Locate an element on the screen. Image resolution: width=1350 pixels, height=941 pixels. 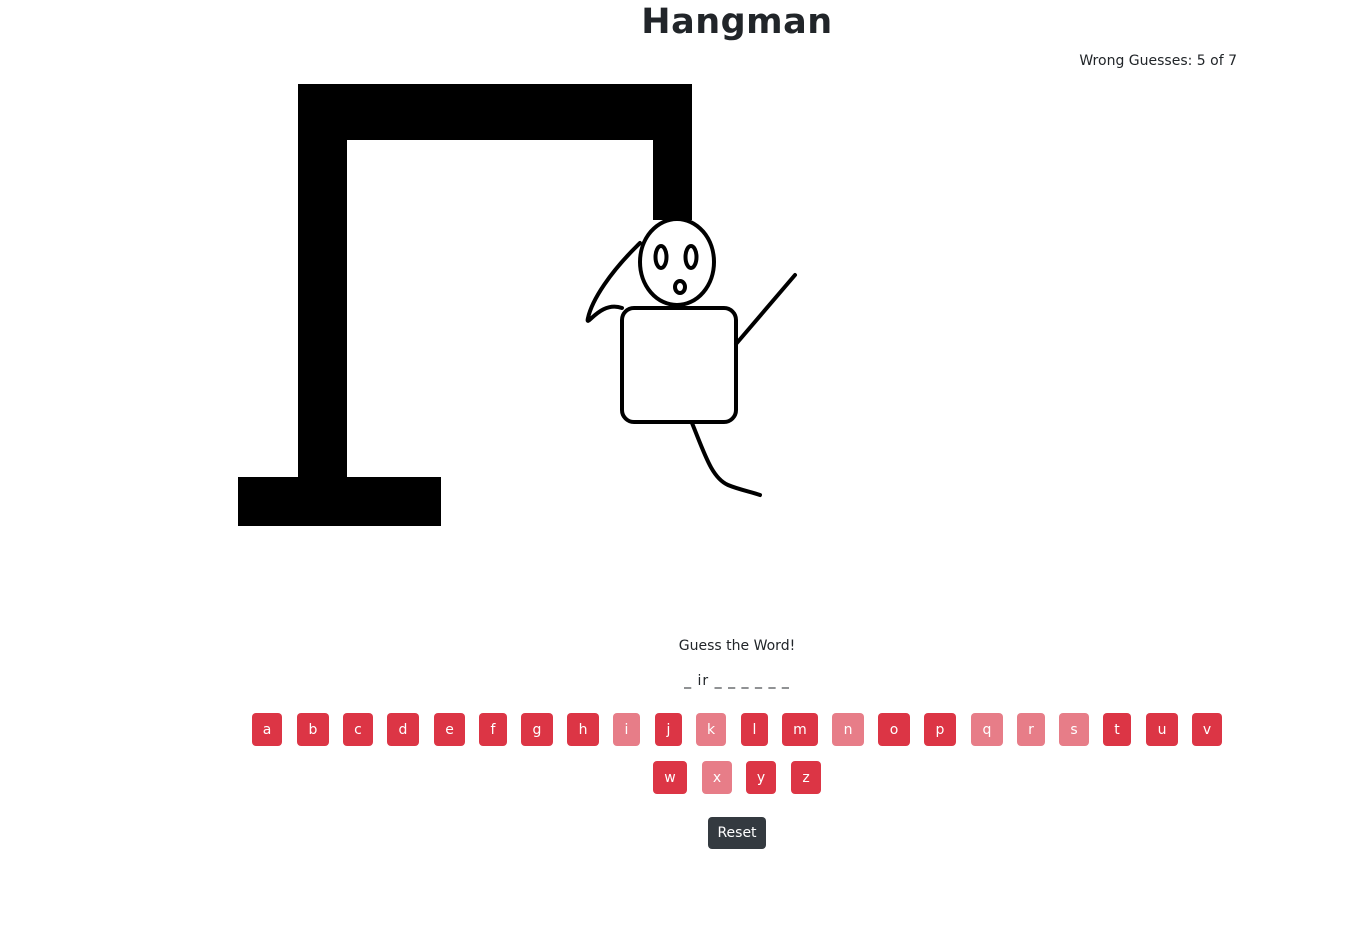
letter-key-x: x is located at coordinates (717, 777).